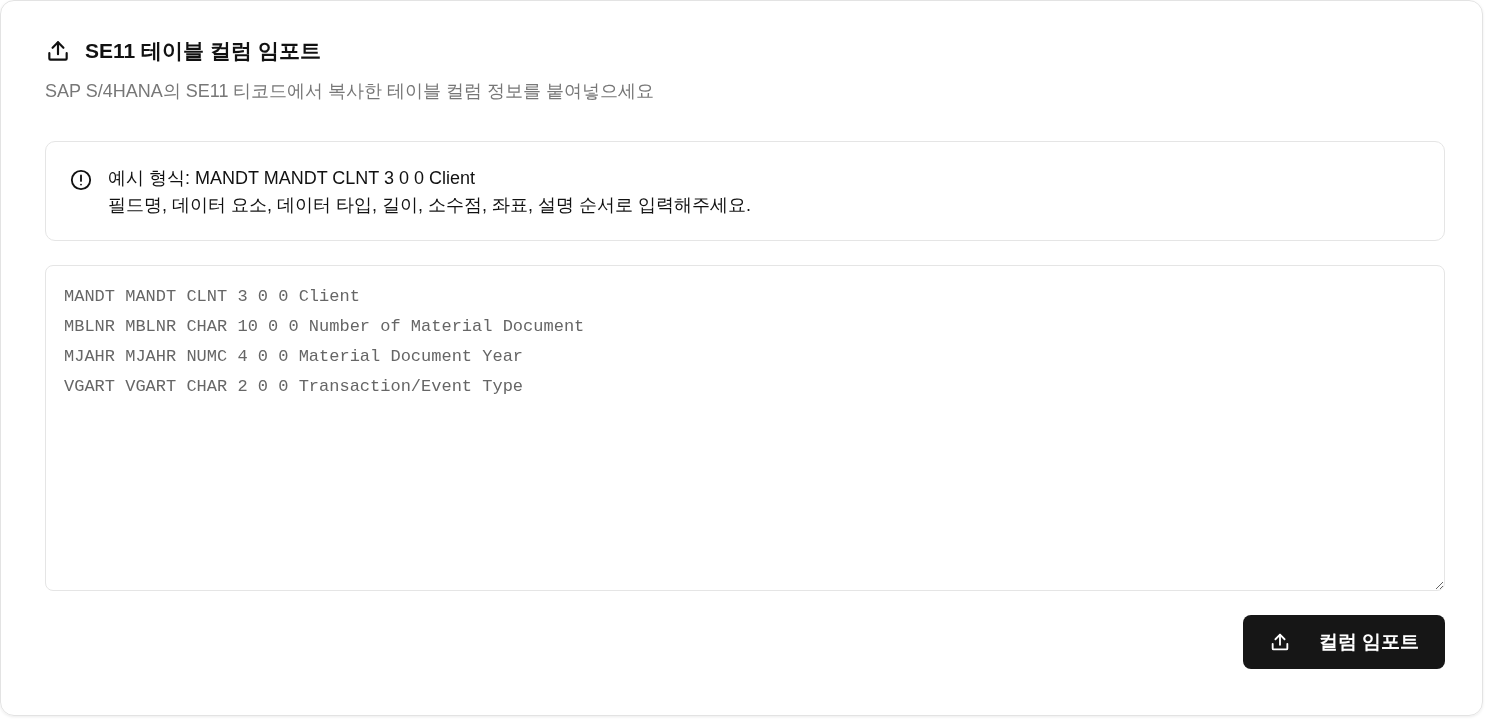 The image size is (1489, 721). What do you see at coordinates (81, 180) in the screenshot?
I see `alert-icon` at bounding box center [81, 180].